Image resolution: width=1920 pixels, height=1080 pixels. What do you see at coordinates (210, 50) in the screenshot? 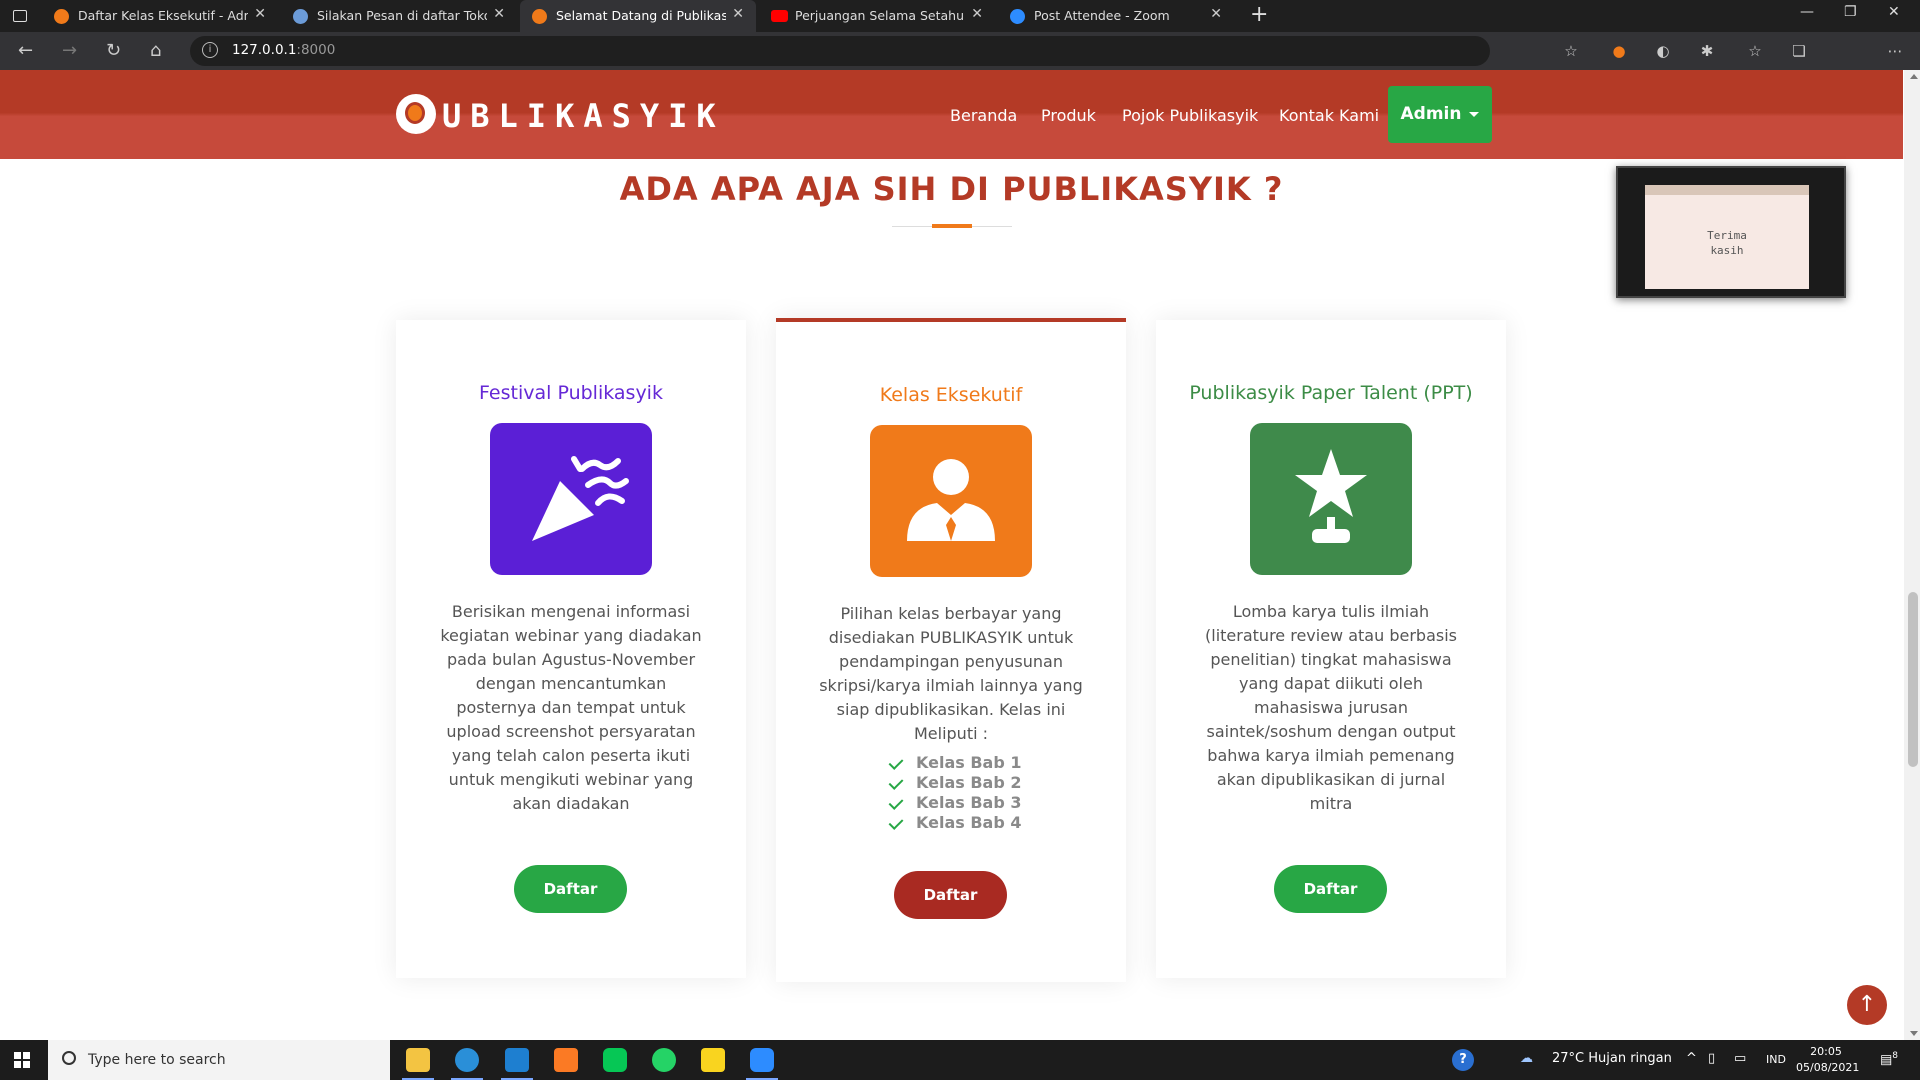
I see `site-info-icon: i` at bounding box center [210, 50].